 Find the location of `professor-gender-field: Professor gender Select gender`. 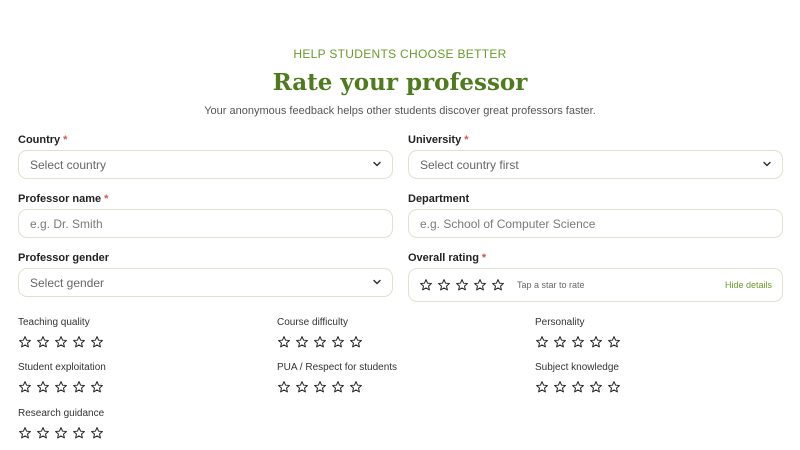

professor-gender-field: Professor gender Select gender is located at coordinates (205, 274).